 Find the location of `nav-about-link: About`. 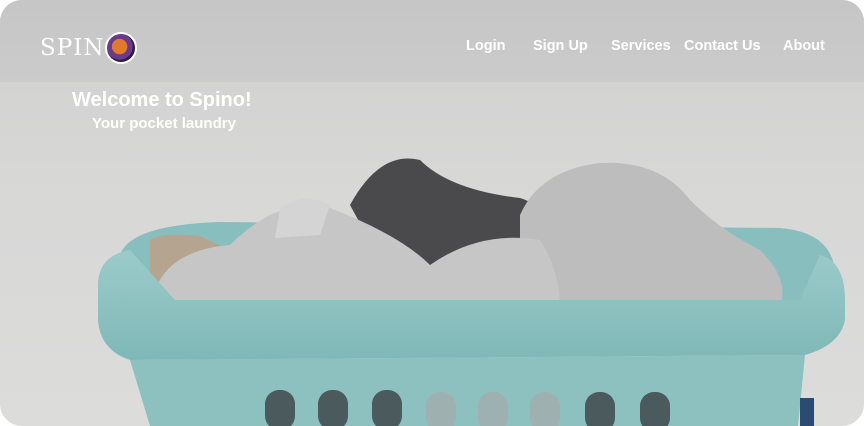

nav-about-link: About is located at coordinates (804, 46).